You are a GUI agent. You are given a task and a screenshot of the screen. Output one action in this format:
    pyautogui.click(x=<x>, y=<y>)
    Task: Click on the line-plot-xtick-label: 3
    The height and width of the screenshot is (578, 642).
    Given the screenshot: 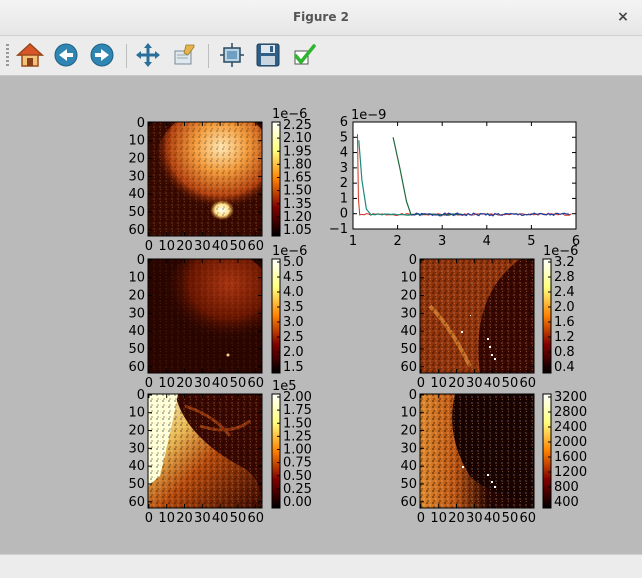 What is the action you would take?
    pyautogui.click(x=442, y=241)
    